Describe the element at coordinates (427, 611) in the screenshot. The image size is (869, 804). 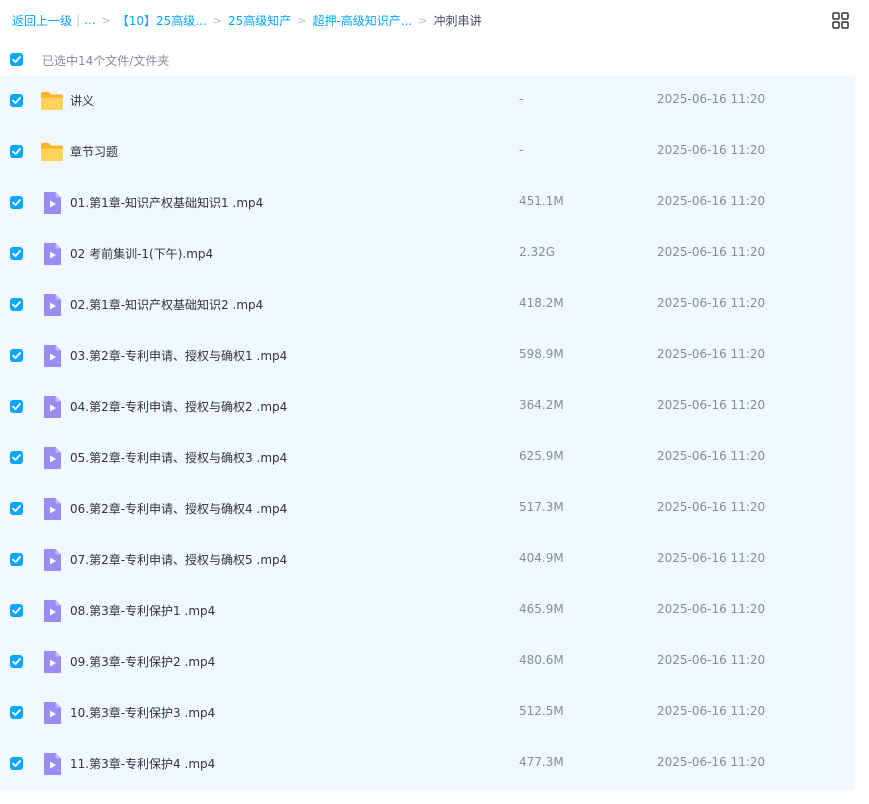
I see `file-row: 08.第3章-专利保护1 .mp4 465.9M 2025-06-16 11:20` at that location.